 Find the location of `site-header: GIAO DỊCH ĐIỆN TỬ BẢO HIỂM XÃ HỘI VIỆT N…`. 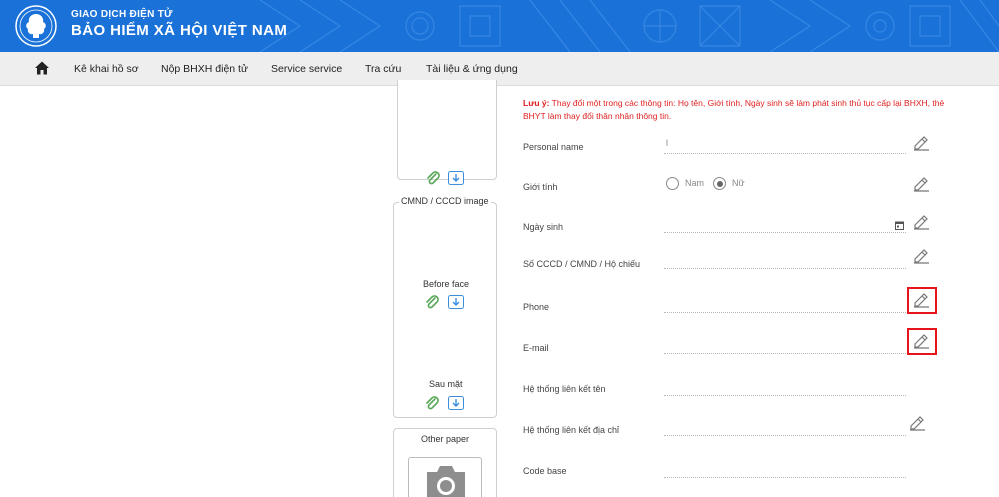

site-header: GIAO DỊCH ĐIỆN TỬ BẢO HIỂM XÃ HỘI VIỆT N… is located at coordinates (499, 26).